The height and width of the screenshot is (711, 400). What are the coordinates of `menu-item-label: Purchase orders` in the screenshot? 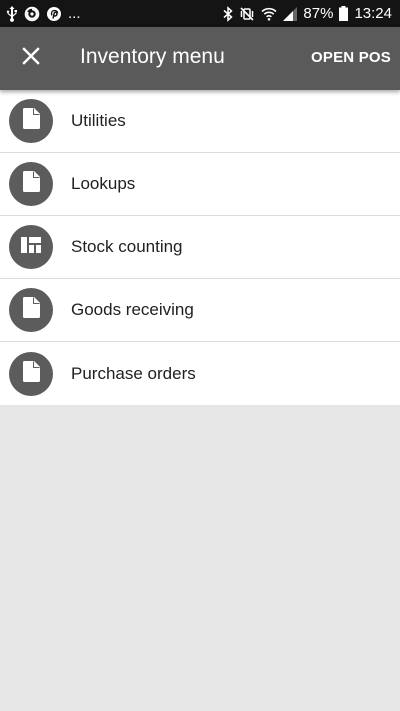 It's located at (133, 373).